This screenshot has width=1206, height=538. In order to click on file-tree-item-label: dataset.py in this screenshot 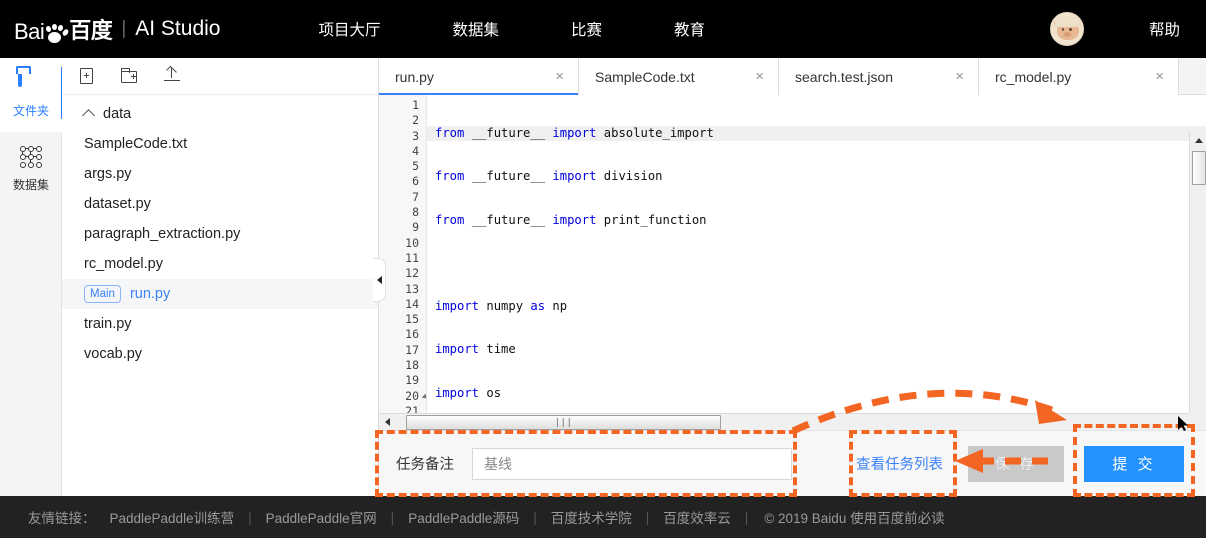, I will do `click(117, 204)`.